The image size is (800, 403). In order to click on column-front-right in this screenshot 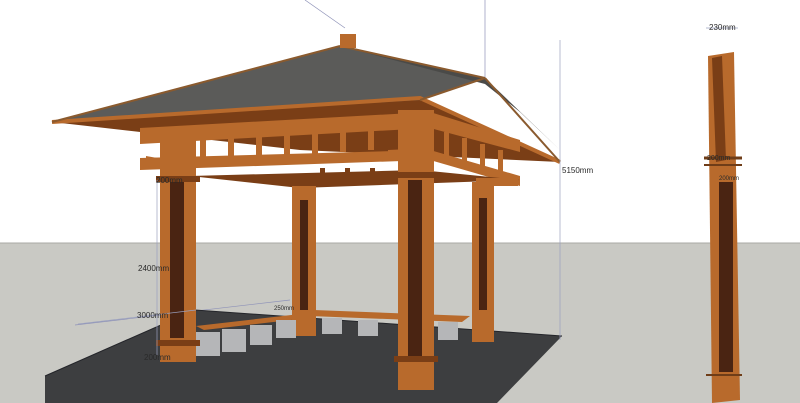, I will do `click(416, 250)`.